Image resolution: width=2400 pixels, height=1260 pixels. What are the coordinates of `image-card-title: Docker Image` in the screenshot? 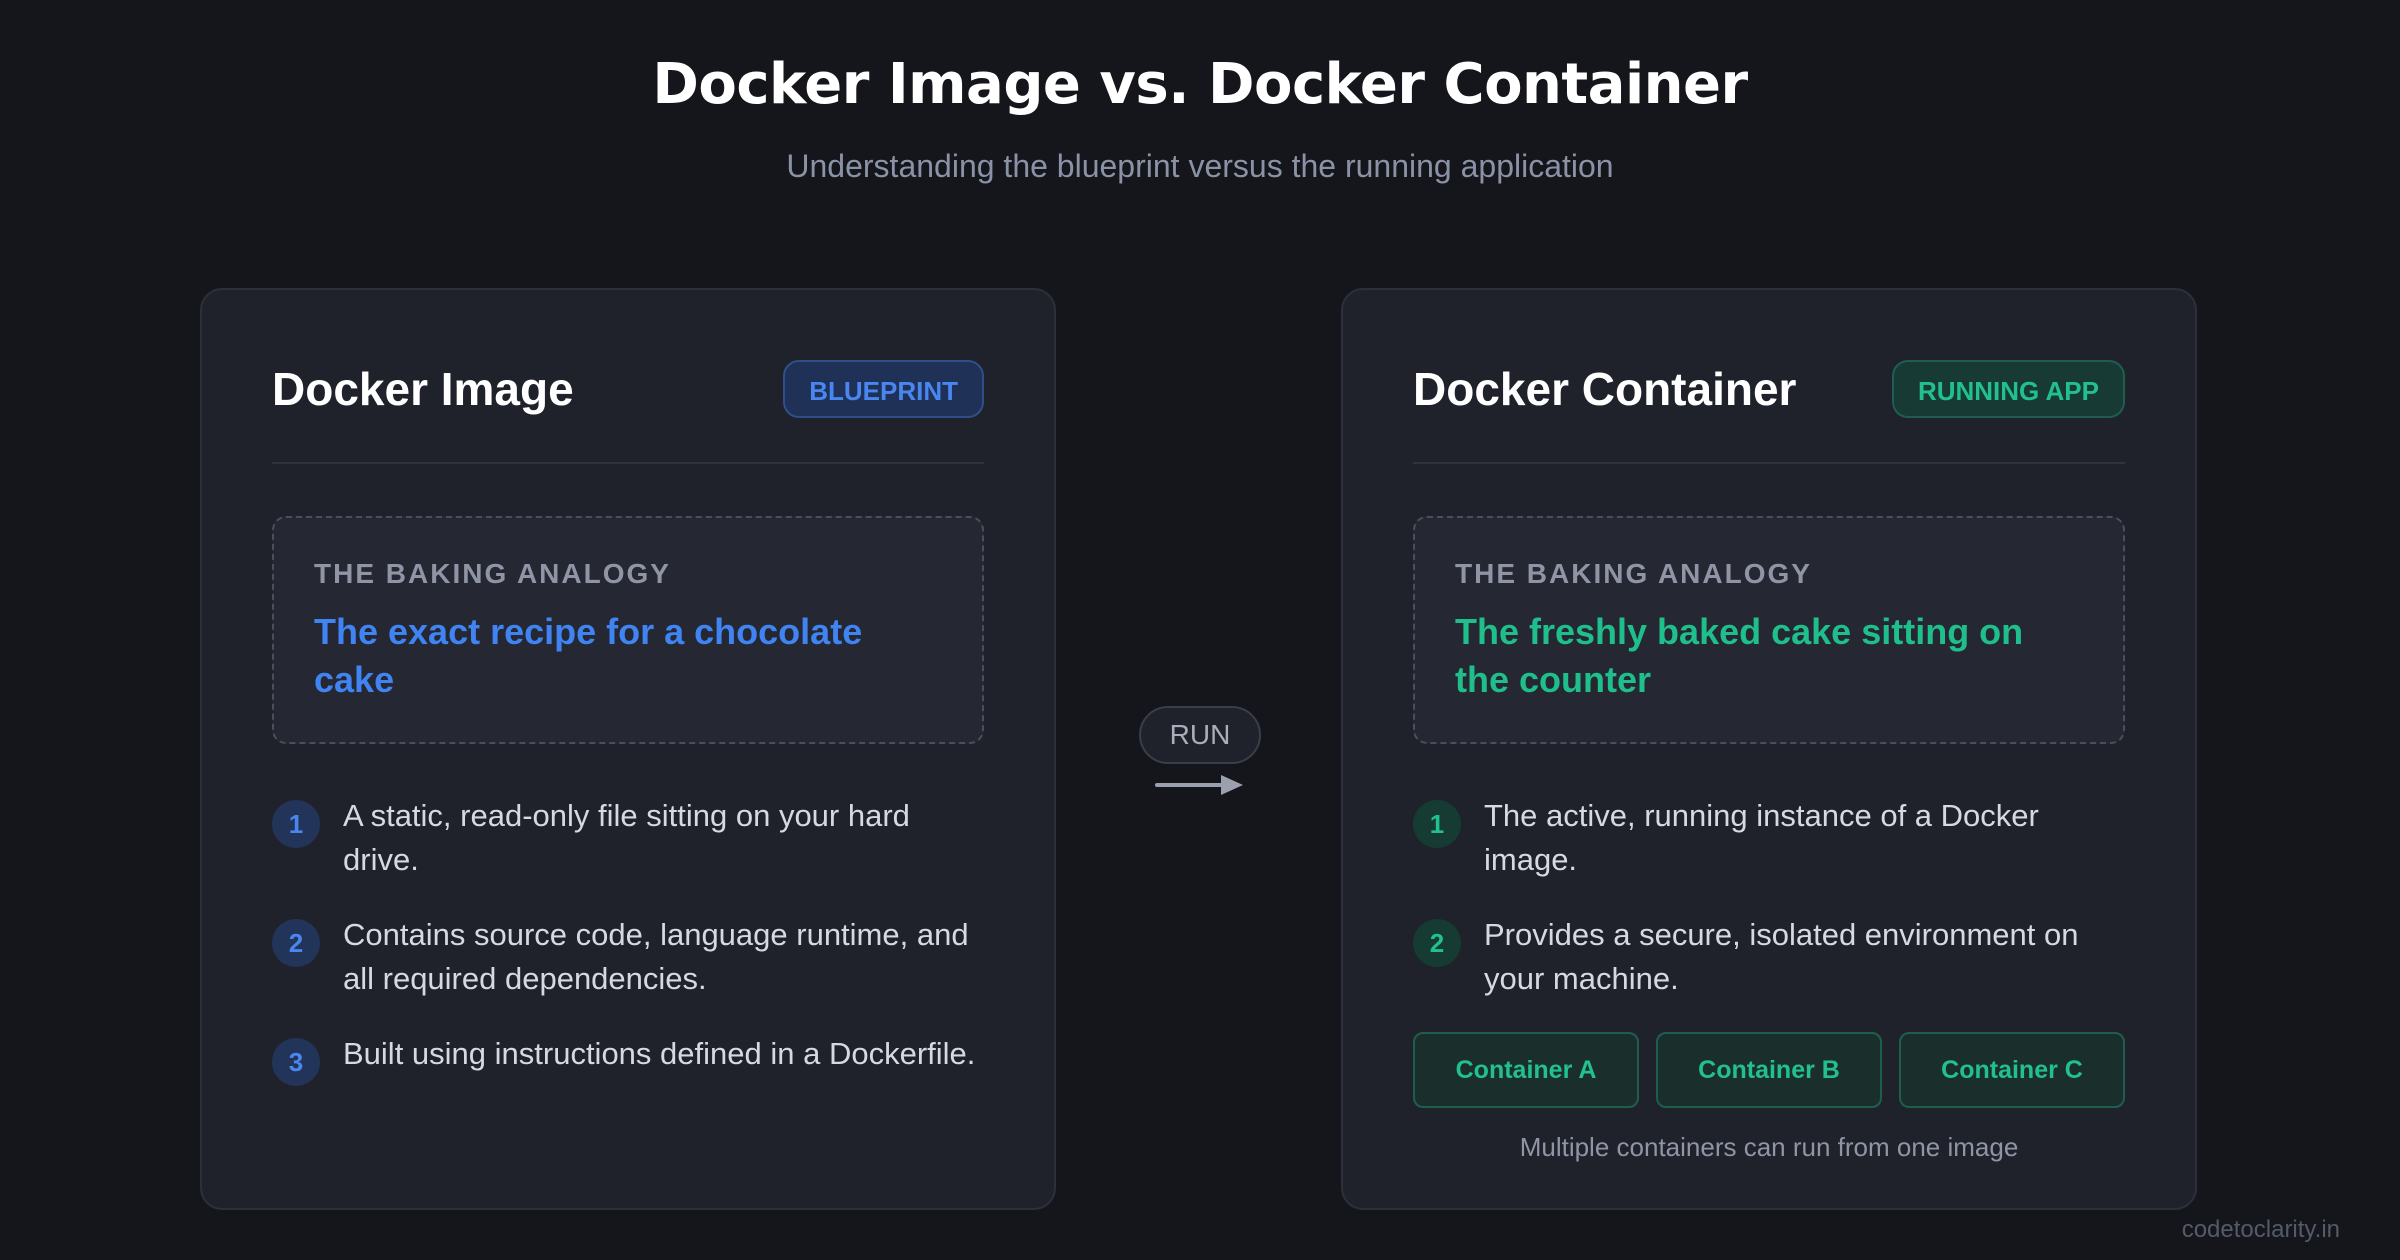 It's located at (423, 389).